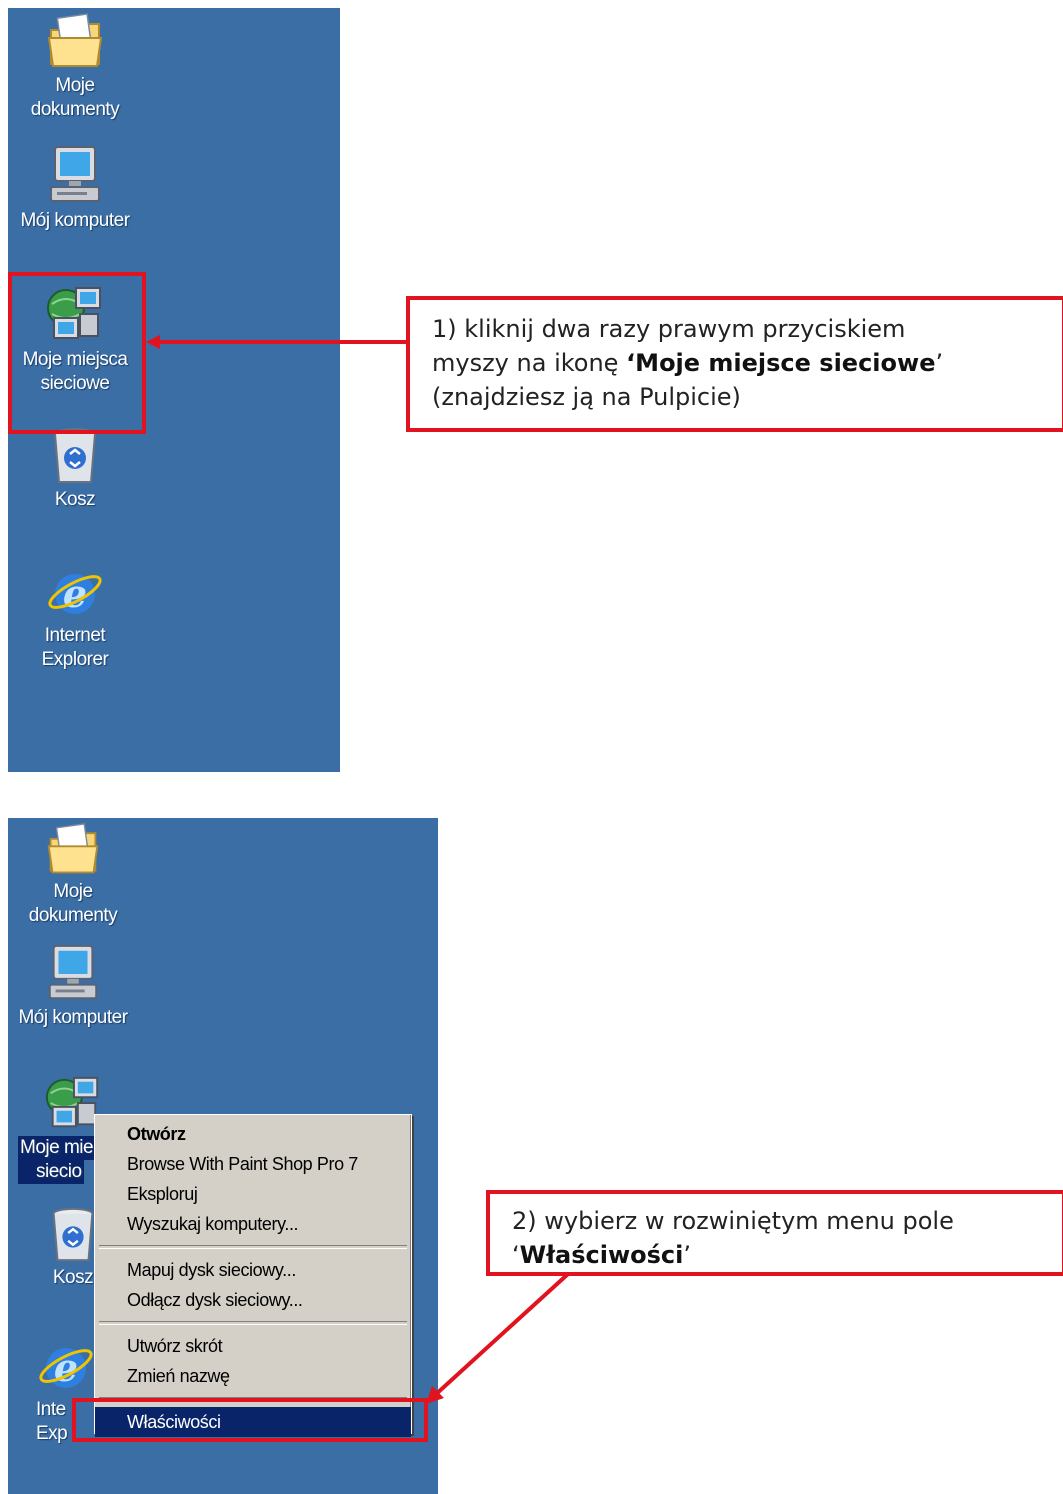 This screenshot has width=1063, height=1494. What do you see at coordinates (253, 1134) in the screenshot?
I see `menu-item-open: Otwórz` at bounding box center [253, 1134].